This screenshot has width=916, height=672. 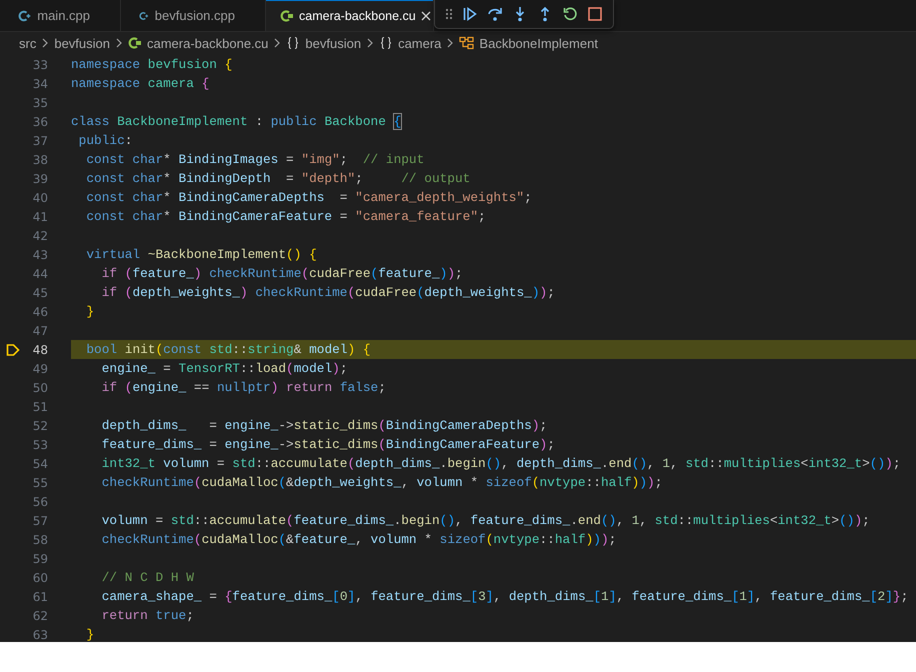 What do you see at coordinates (381, 483) in the screenshot?
I see `code-line: checkRuntime(cudaMalloc(&depth_weights_, volumn * sizeof(nvtype::half)));` at bounding box center [381, 483].